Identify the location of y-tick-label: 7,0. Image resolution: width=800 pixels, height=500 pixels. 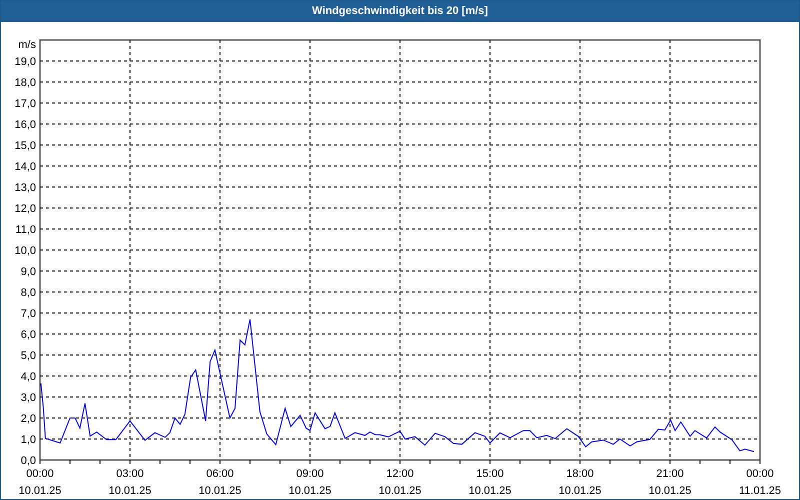
(28, 314).